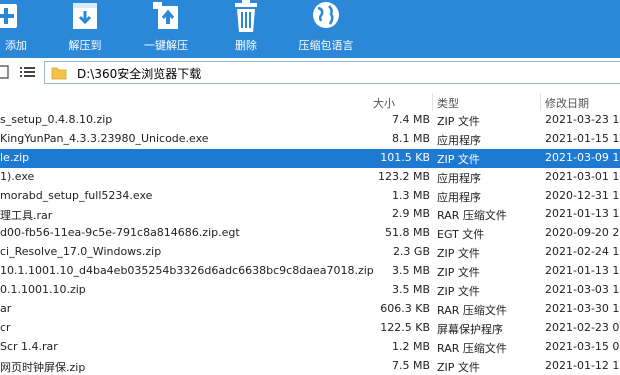 This screenshot has width=620, height=375. I want to click on file-modified-date: 2021-03-01 15, so click(582, 176).